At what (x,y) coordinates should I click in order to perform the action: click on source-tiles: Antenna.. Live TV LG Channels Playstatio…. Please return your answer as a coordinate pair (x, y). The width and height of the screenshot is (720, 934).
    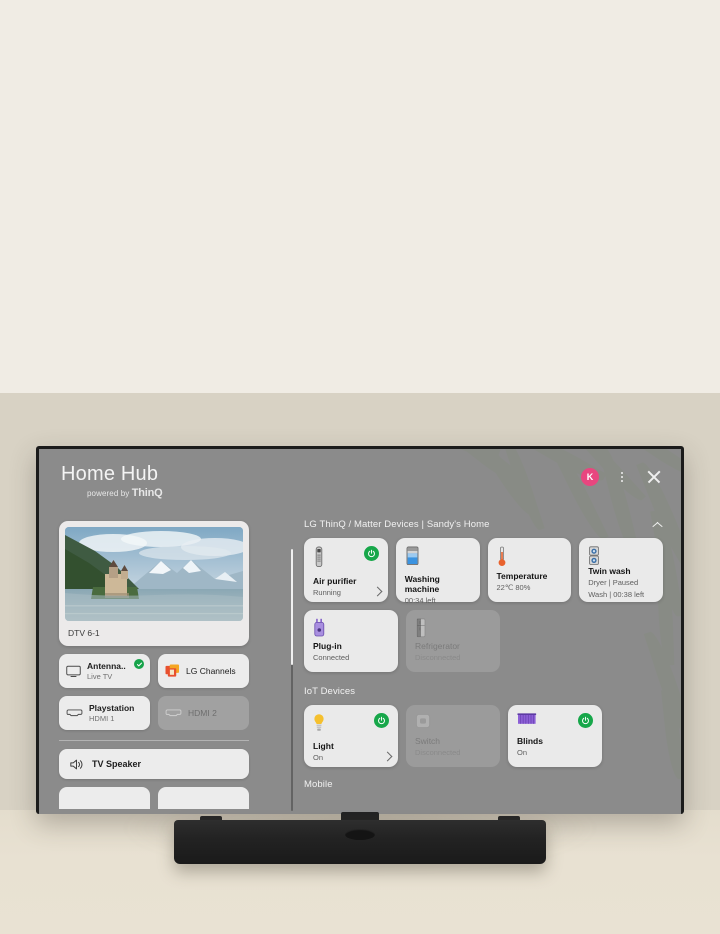
    Looking at the image, I should click on (154, 692).